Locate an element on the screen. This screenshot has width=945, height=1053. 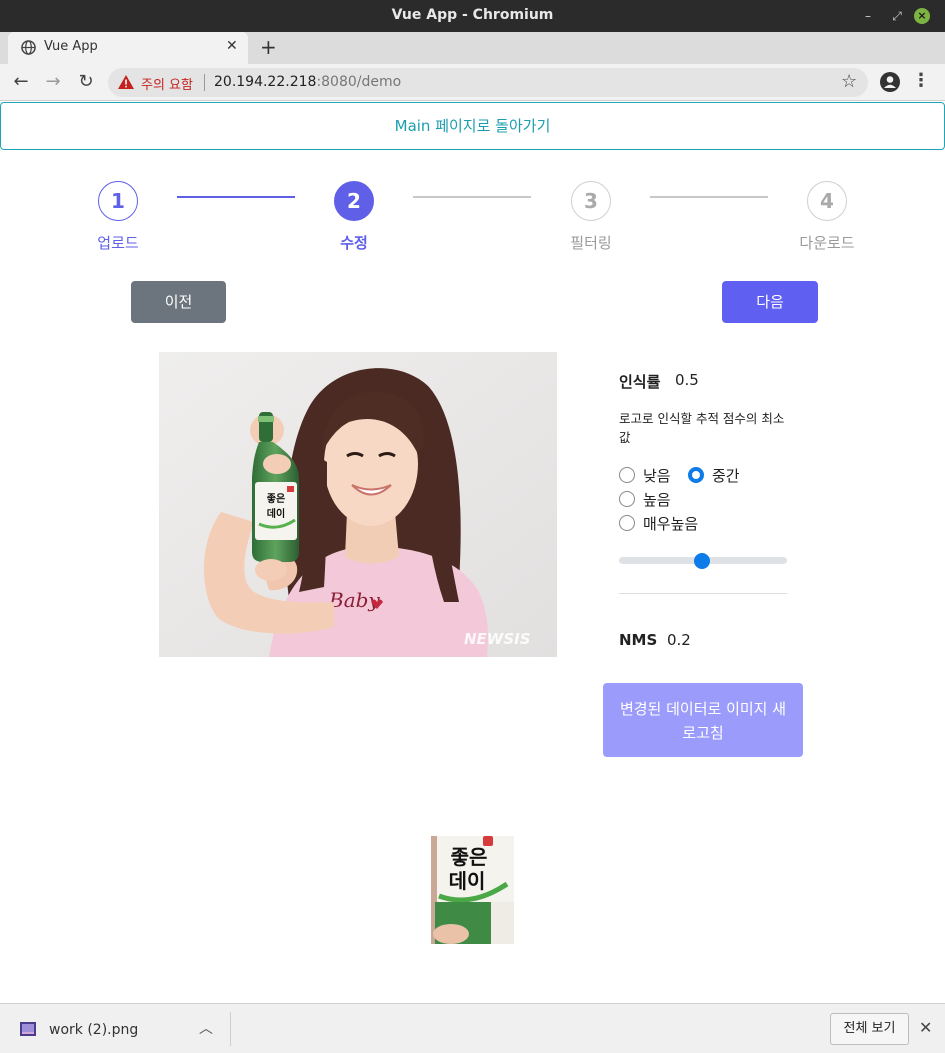
step-1-label: 업로드 is located at coordinates (118, 243).